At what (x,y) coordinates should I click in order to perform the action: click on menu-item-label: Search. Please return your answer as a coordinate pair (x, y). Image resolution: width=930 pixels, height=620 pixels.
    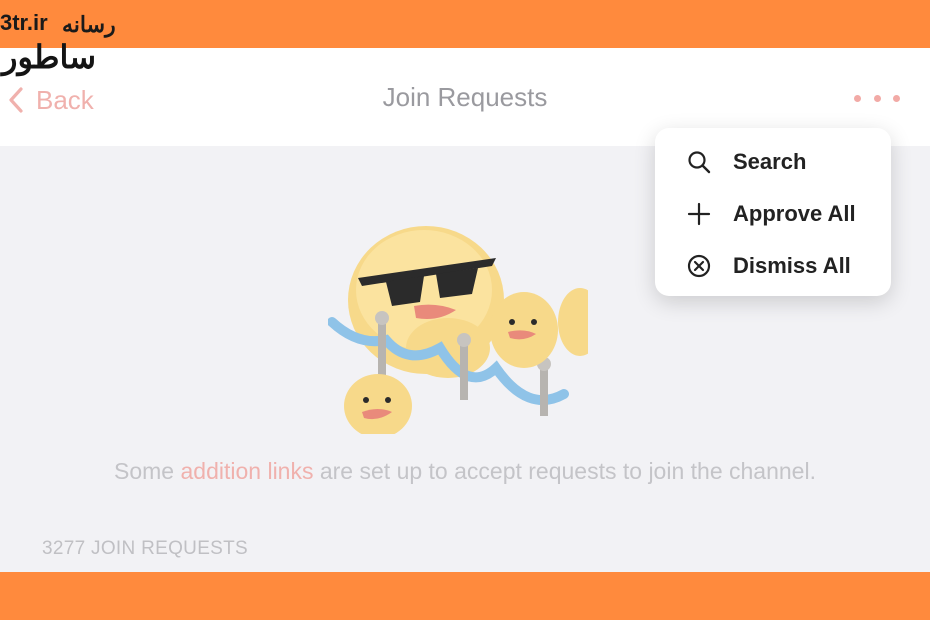
    Looking at the image, I should click on (770, 161).